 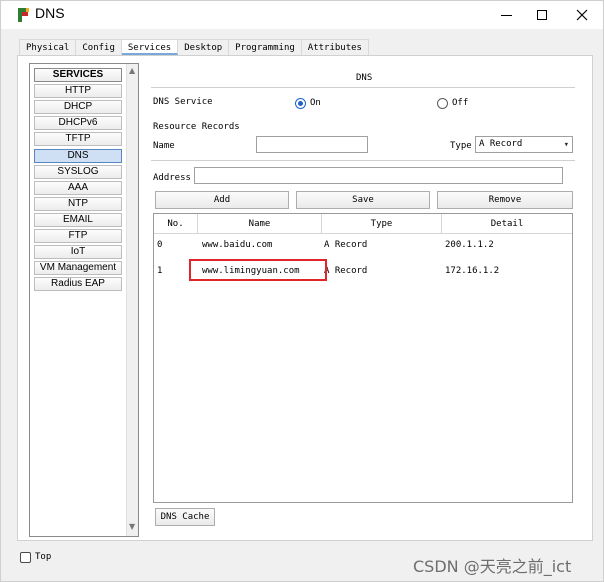 I want to click on column-header-no: No., so click(x=176, y=224).